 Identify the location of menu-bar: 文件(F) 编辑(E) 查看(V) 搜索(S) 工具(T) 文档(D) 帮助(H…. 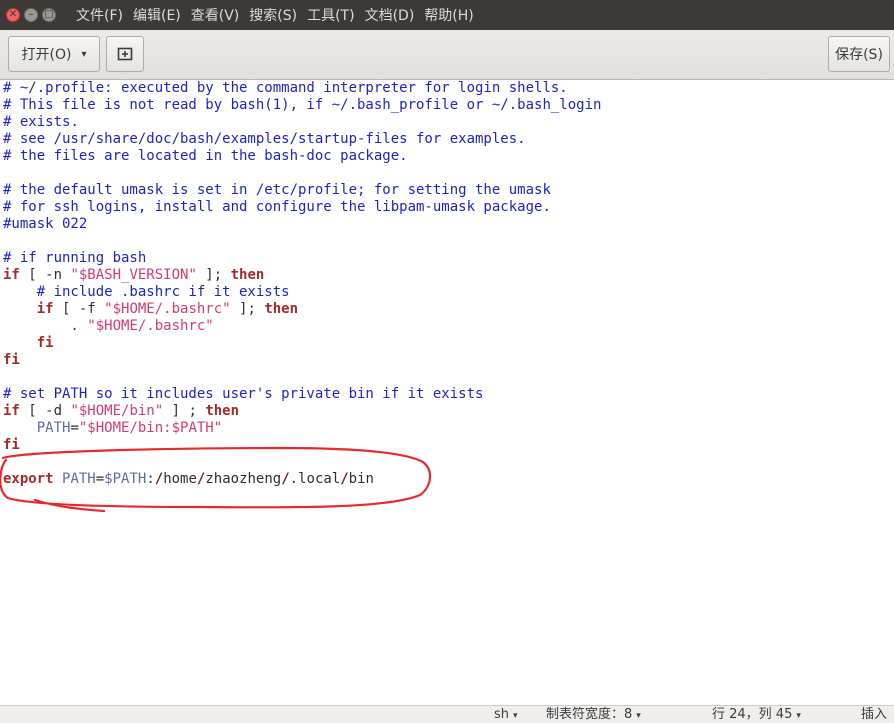
(280, 15).